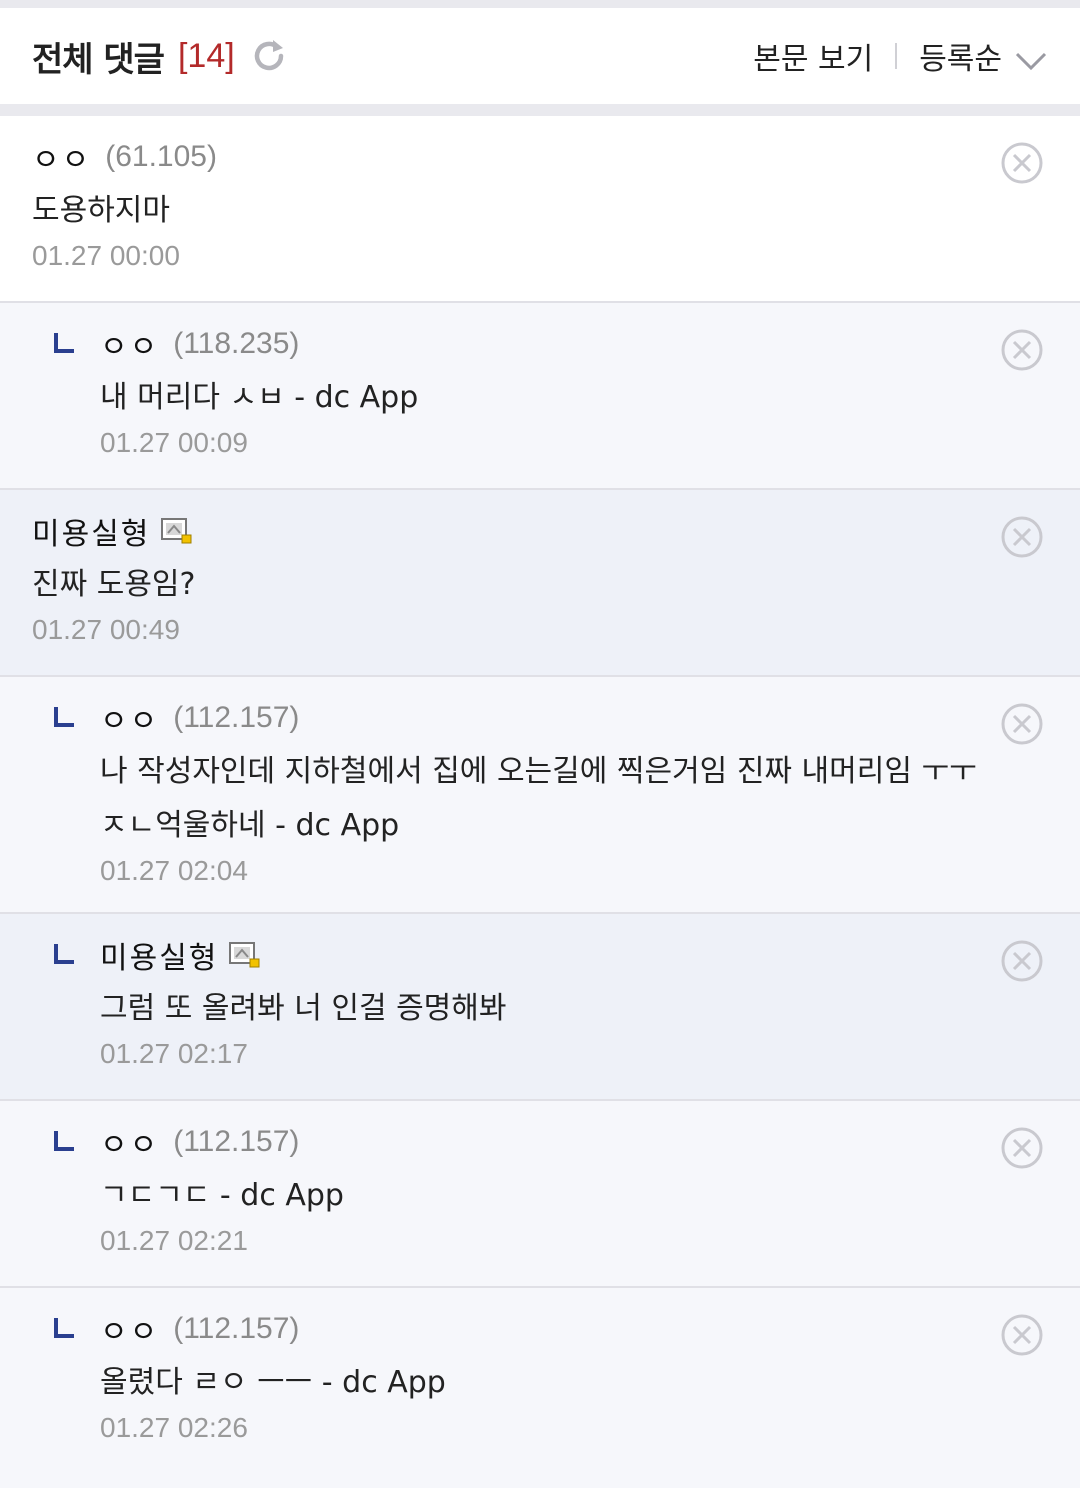  Describe the element at coordinates (900, 56) in the screenshot. I see `header-right: 본문 보기 등록순` at that location.